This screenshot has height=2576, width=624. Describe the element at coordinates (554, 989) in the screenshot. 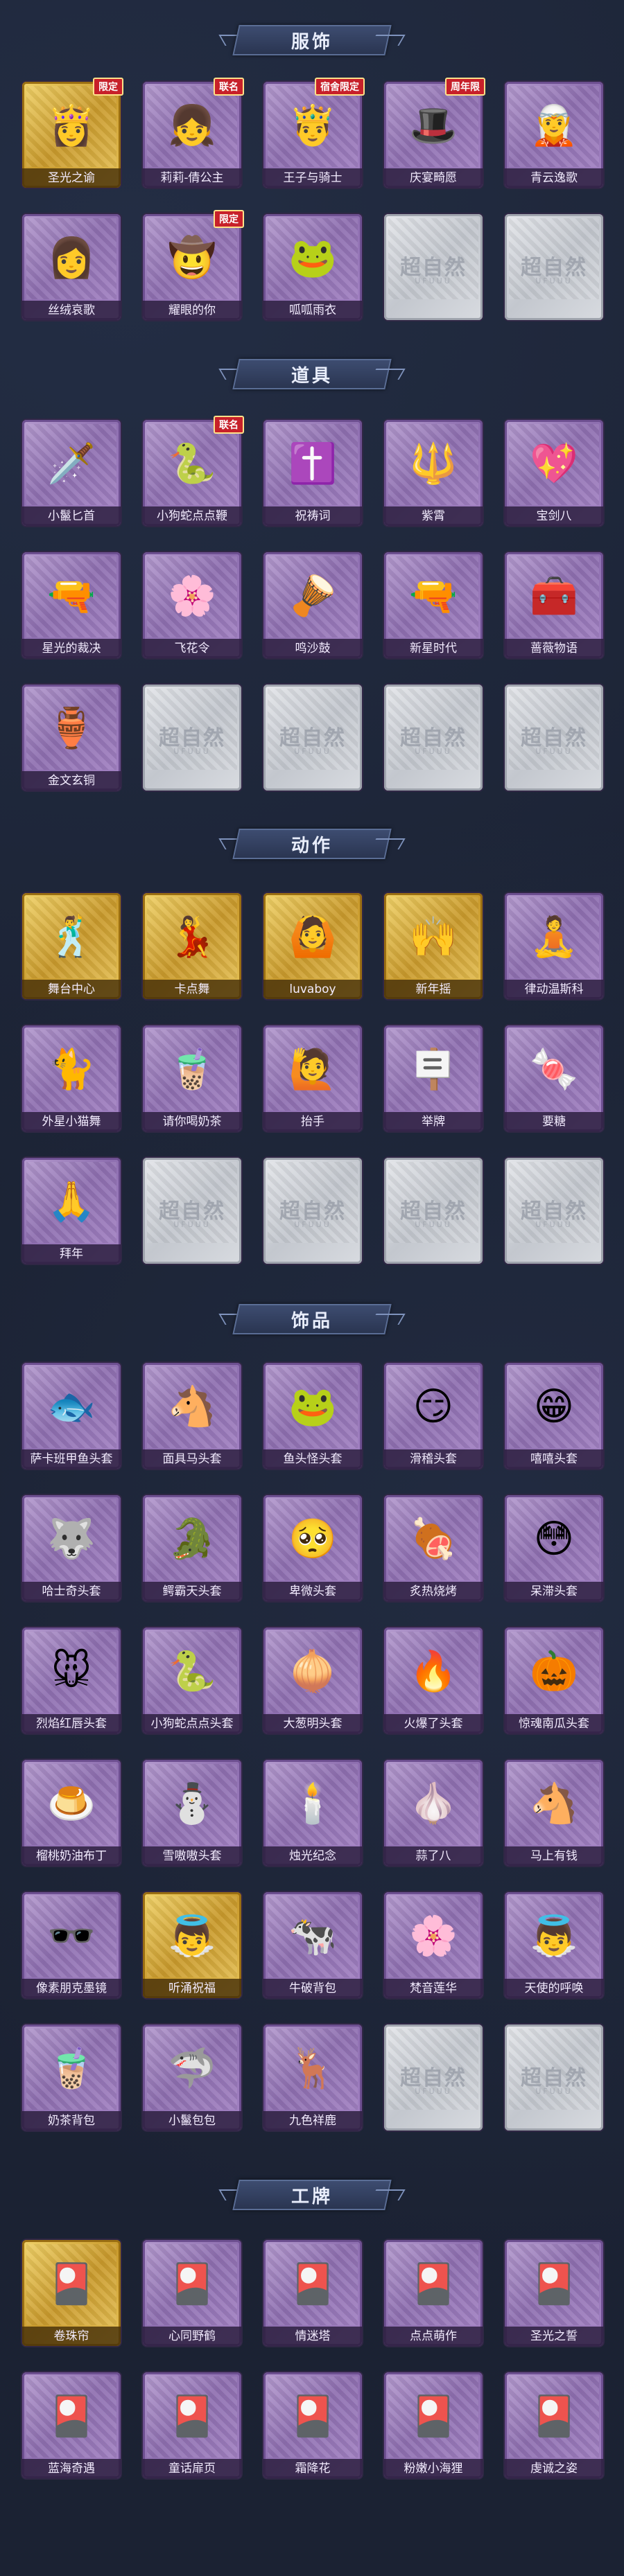

I see `item-name: 律动温斯科` at that location.